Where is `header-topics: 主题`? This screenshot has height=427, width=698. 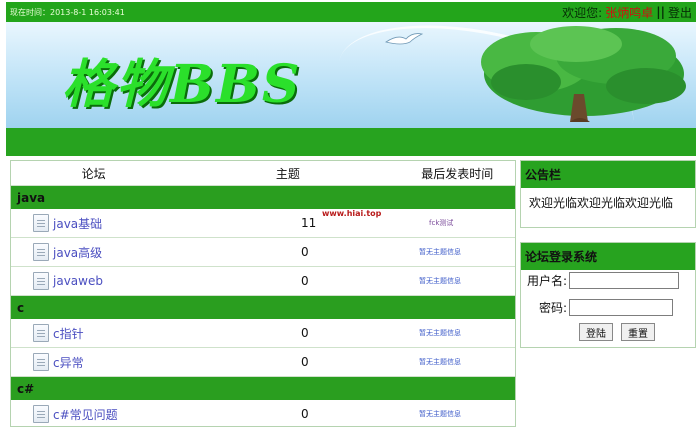 header-topics: 主题 is located at coordinates (287, 173).